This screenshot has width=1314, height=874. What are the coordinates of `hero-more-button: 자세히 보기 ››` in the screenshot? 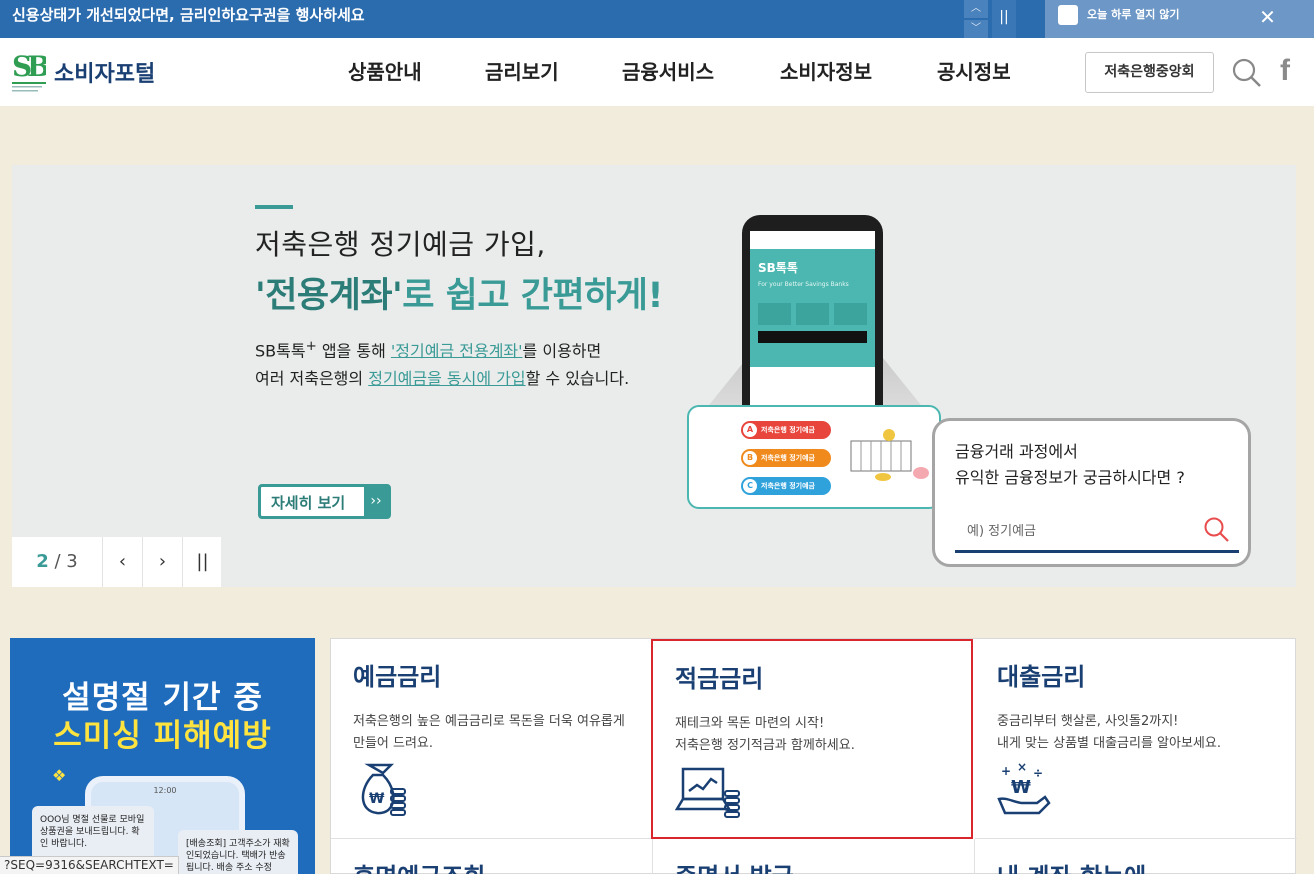 It's located at (324, 501).